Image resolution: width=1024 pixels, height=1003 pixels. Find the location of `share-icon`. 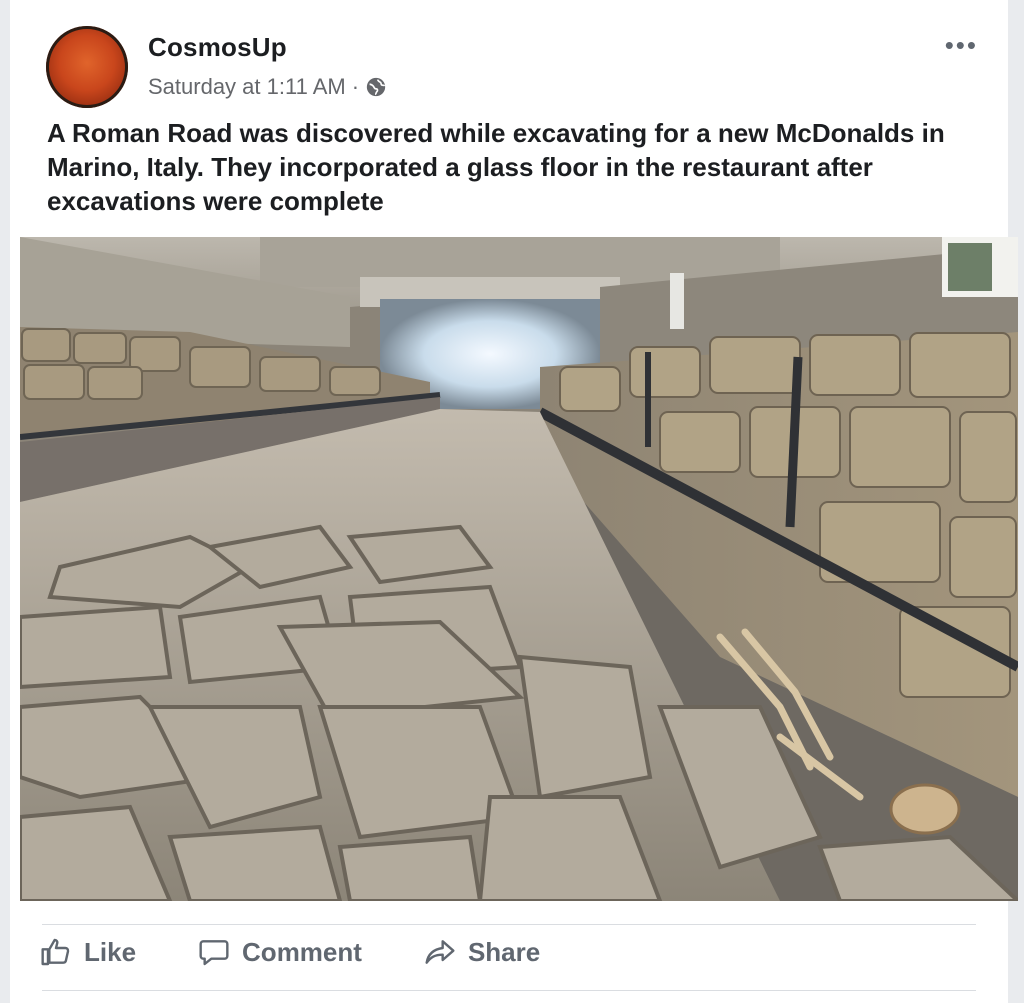

share-icon is located at coordinates (440, 952).